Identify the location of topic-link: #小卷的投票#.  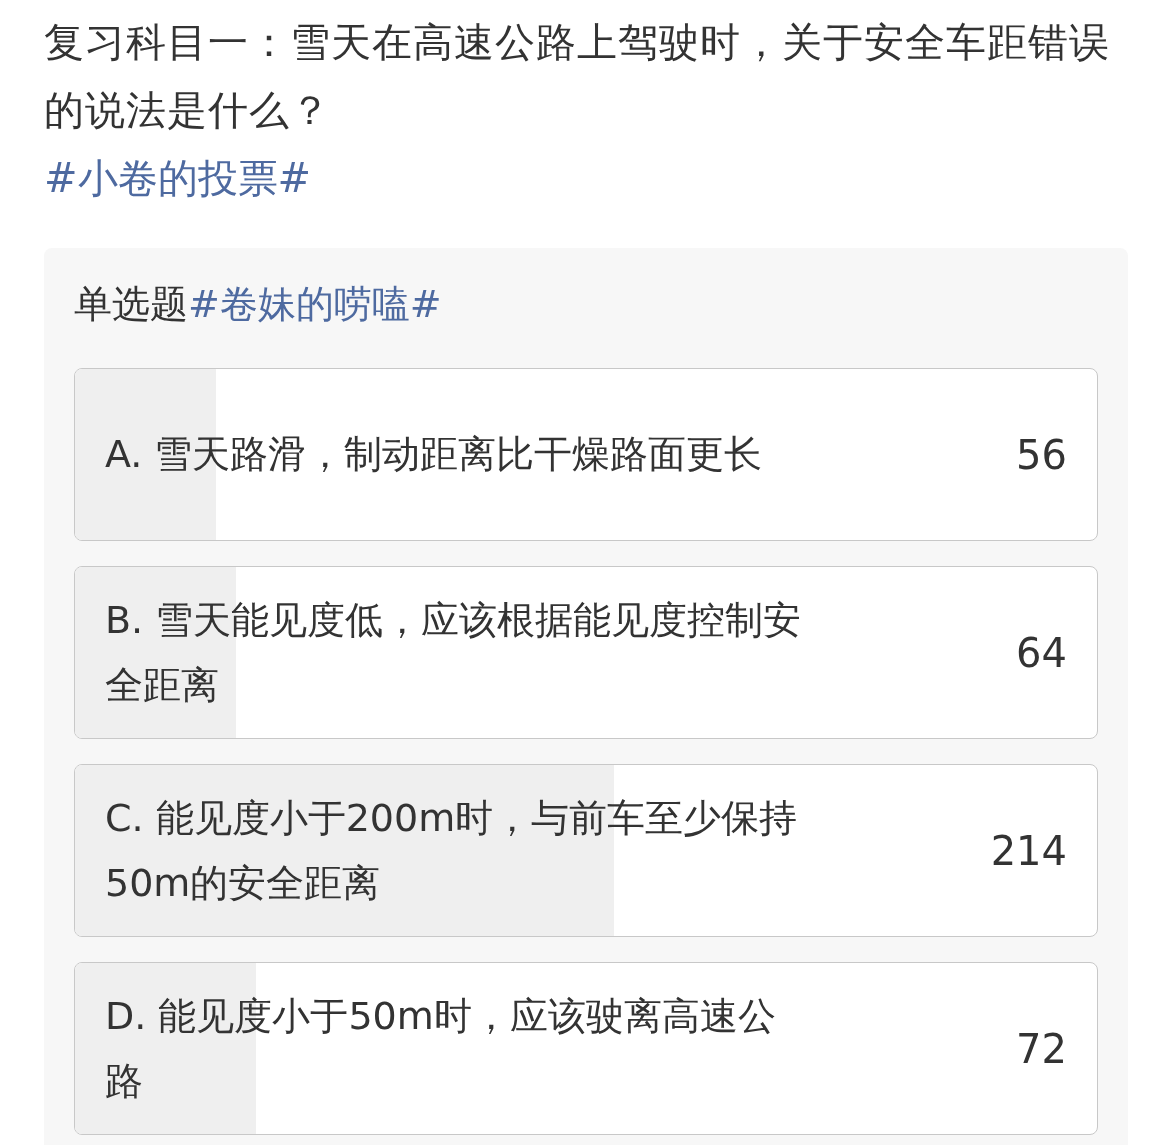
(178, 178).